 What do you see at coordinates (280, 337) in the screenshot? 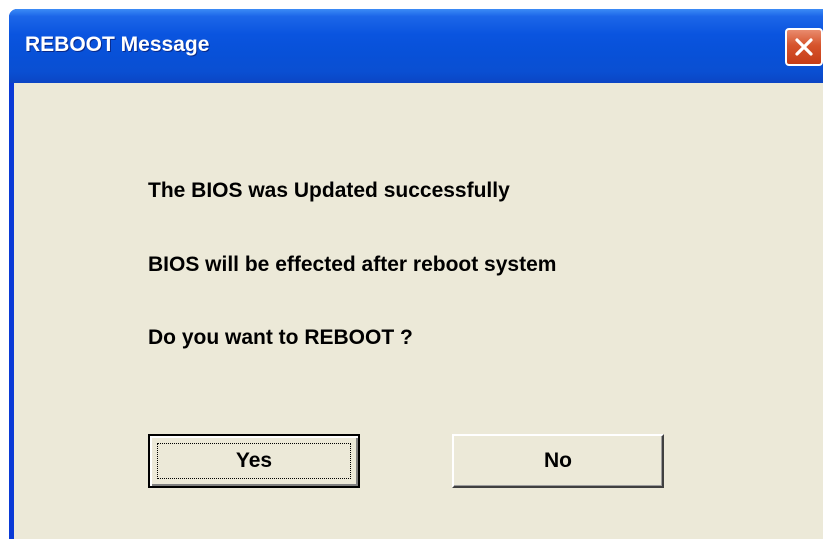
I see `message-line-question: Do you want to REBOOT ?` at bounding box center [280, 337].